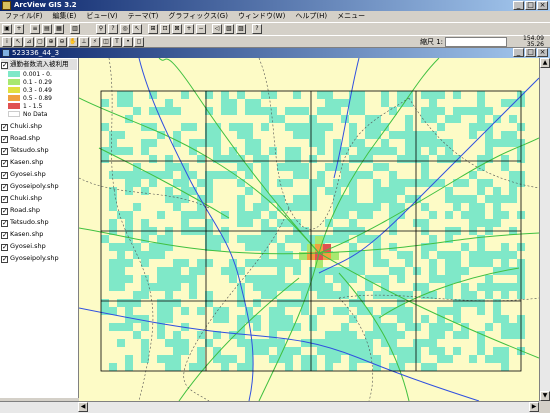 The image size is (550, 413). I want to click on help-context-icon: ?, so click(257, 29).